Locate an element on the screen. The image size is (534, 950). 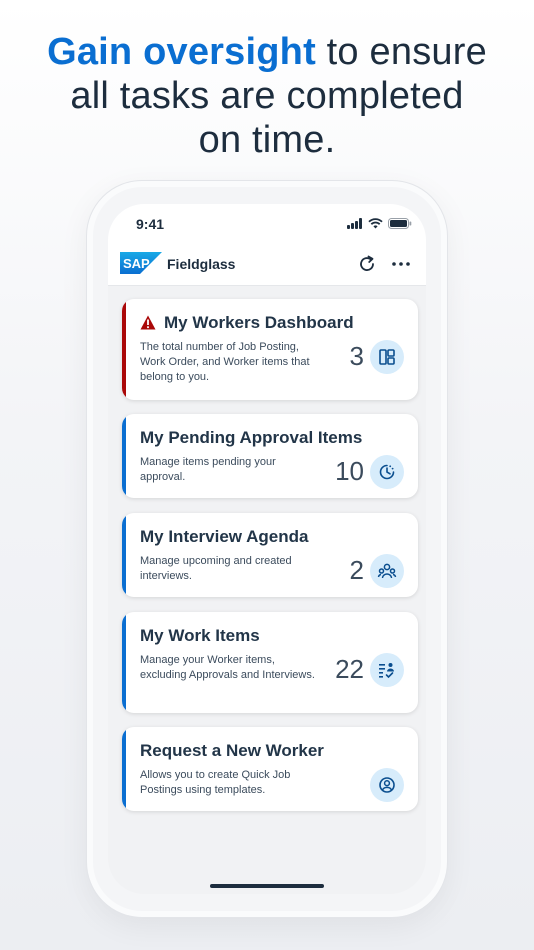
card-title: My Work Items is located at coordinates (200, 635).